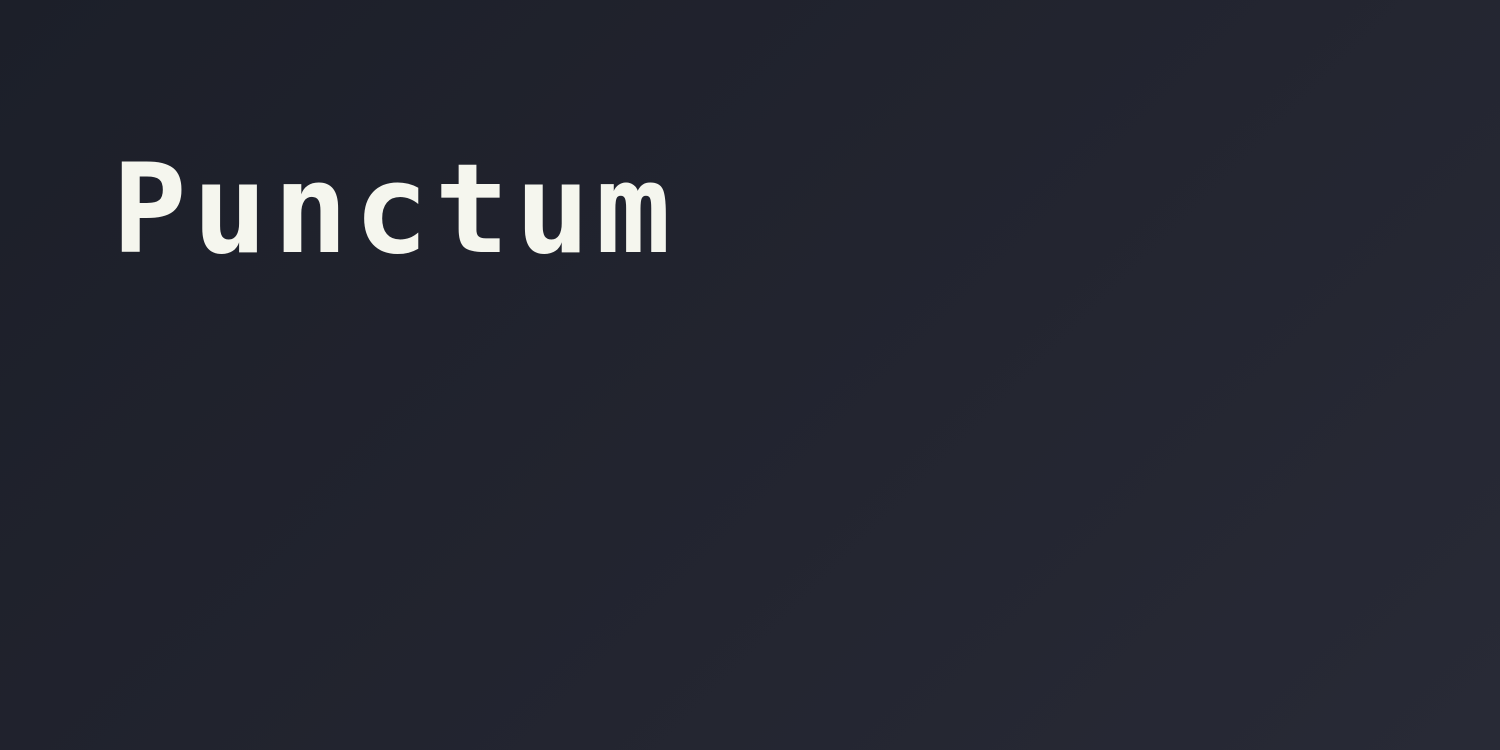 The image size is (1500, 750). Describe the element at coordinates (394, 210) in the screenshot. I see `page-title: Punctum` at that location.